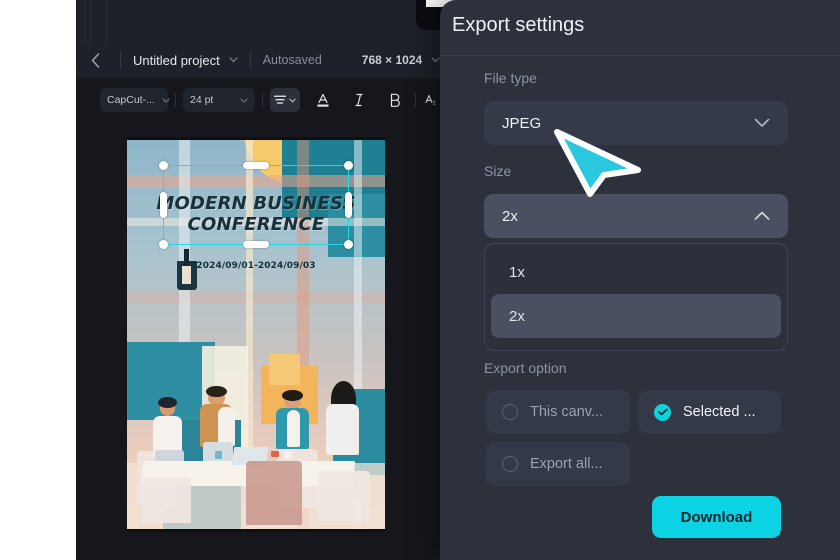 The image size is (840, 560). I want to click on panel-divider, so click(640, 55).